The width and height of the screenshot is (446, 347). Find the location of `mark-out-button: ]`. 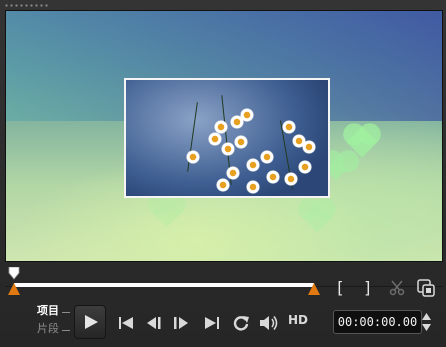

mark-out-button: ] is located at coordinates (368, 287).